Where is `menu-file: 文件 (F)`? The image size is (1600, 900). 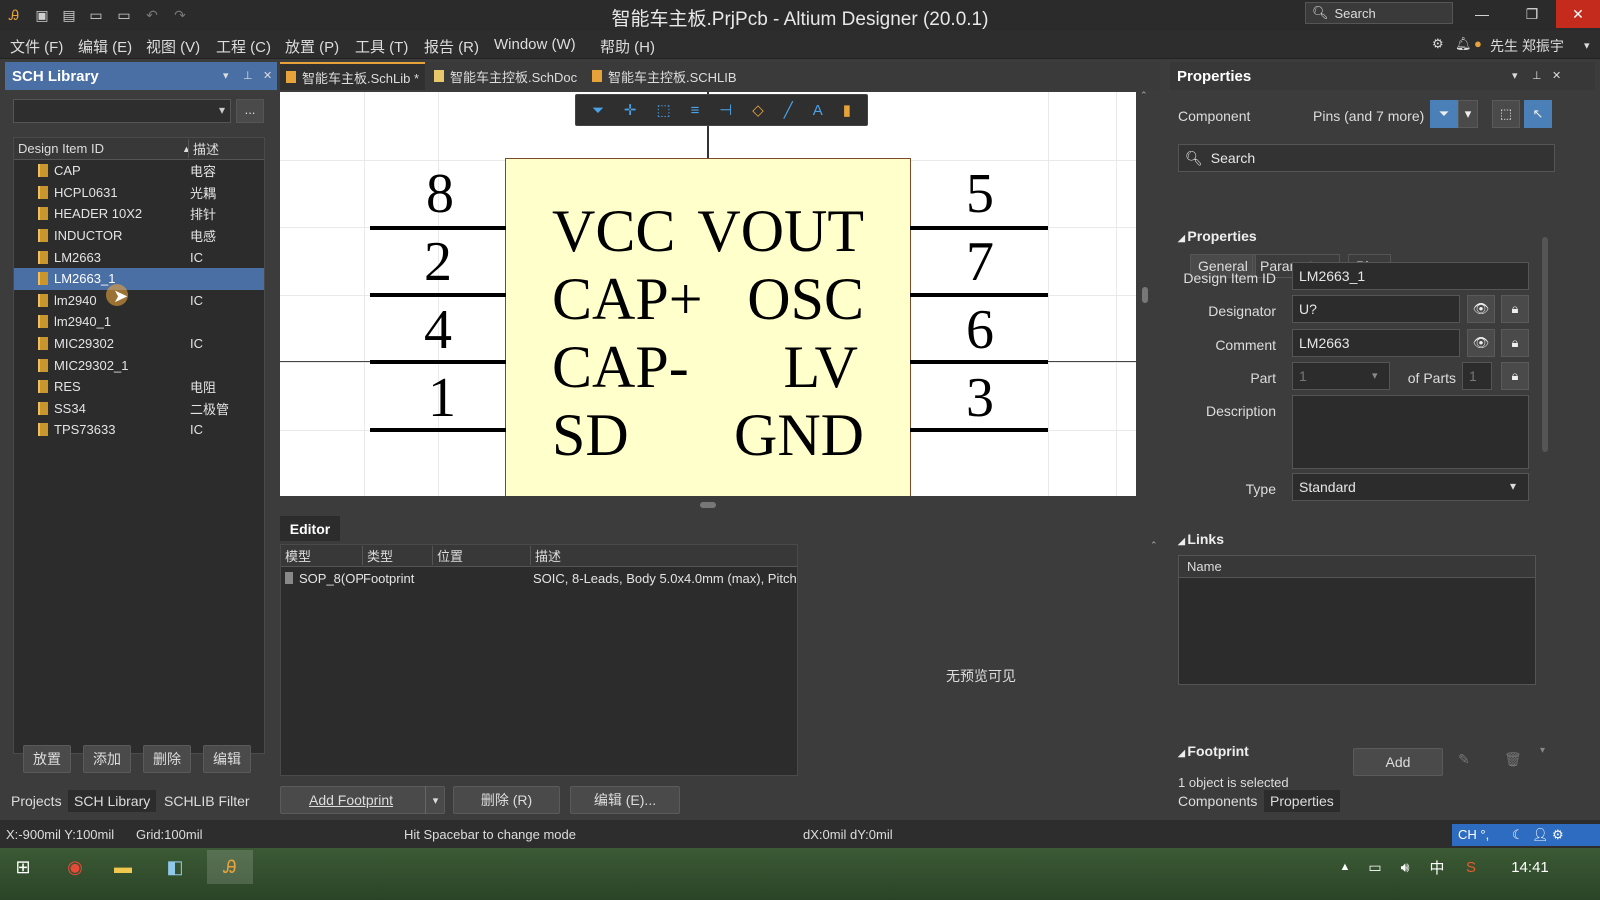
menu-file: 文件 (F) is located at coordinates (36, 46).